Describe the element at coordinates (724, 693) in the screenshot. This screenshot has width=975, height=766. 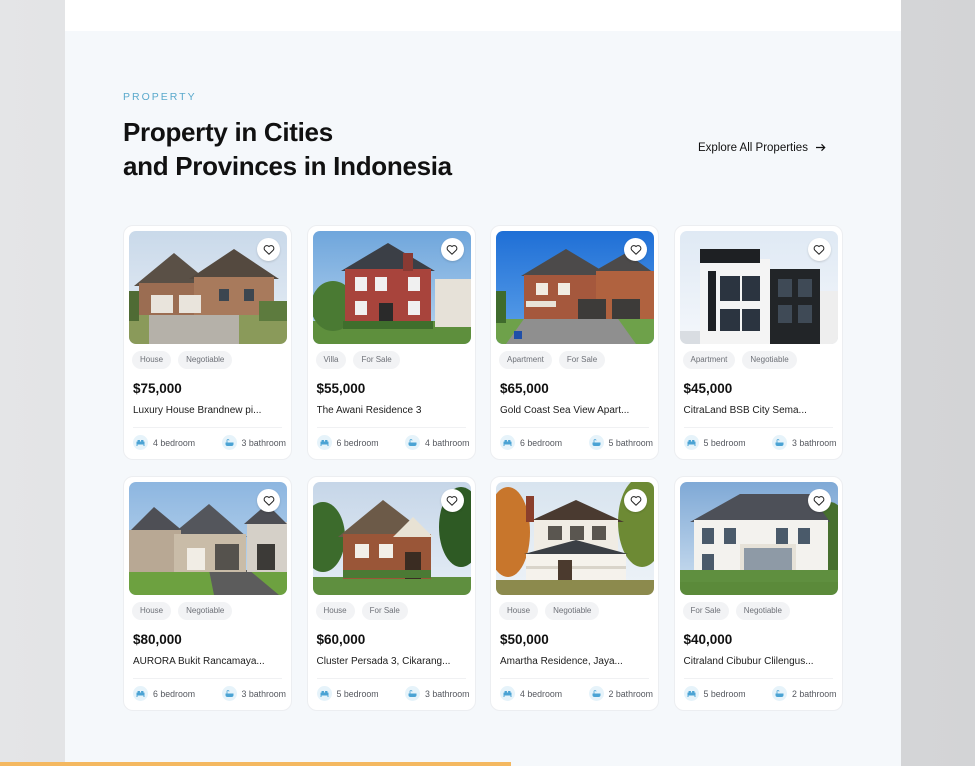
I see `bedroom-label: 5 bedroom` at that location.